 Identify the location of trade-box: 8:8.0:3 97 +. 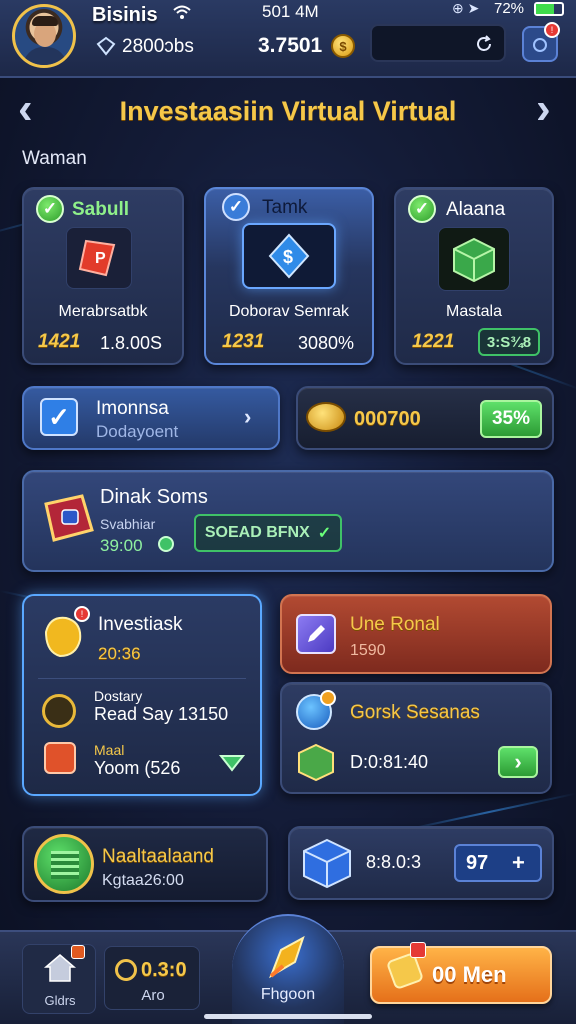
(421, 863).